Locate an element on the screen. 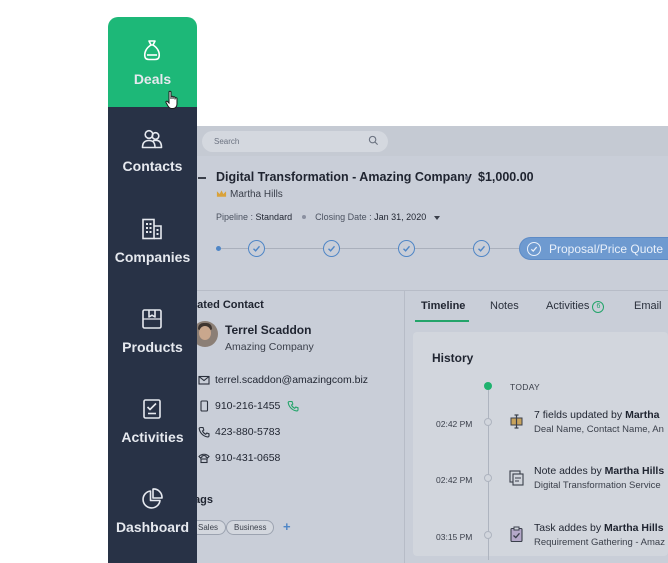  contact-phone: 423-880-5783 is located at coordinates (248, 432).